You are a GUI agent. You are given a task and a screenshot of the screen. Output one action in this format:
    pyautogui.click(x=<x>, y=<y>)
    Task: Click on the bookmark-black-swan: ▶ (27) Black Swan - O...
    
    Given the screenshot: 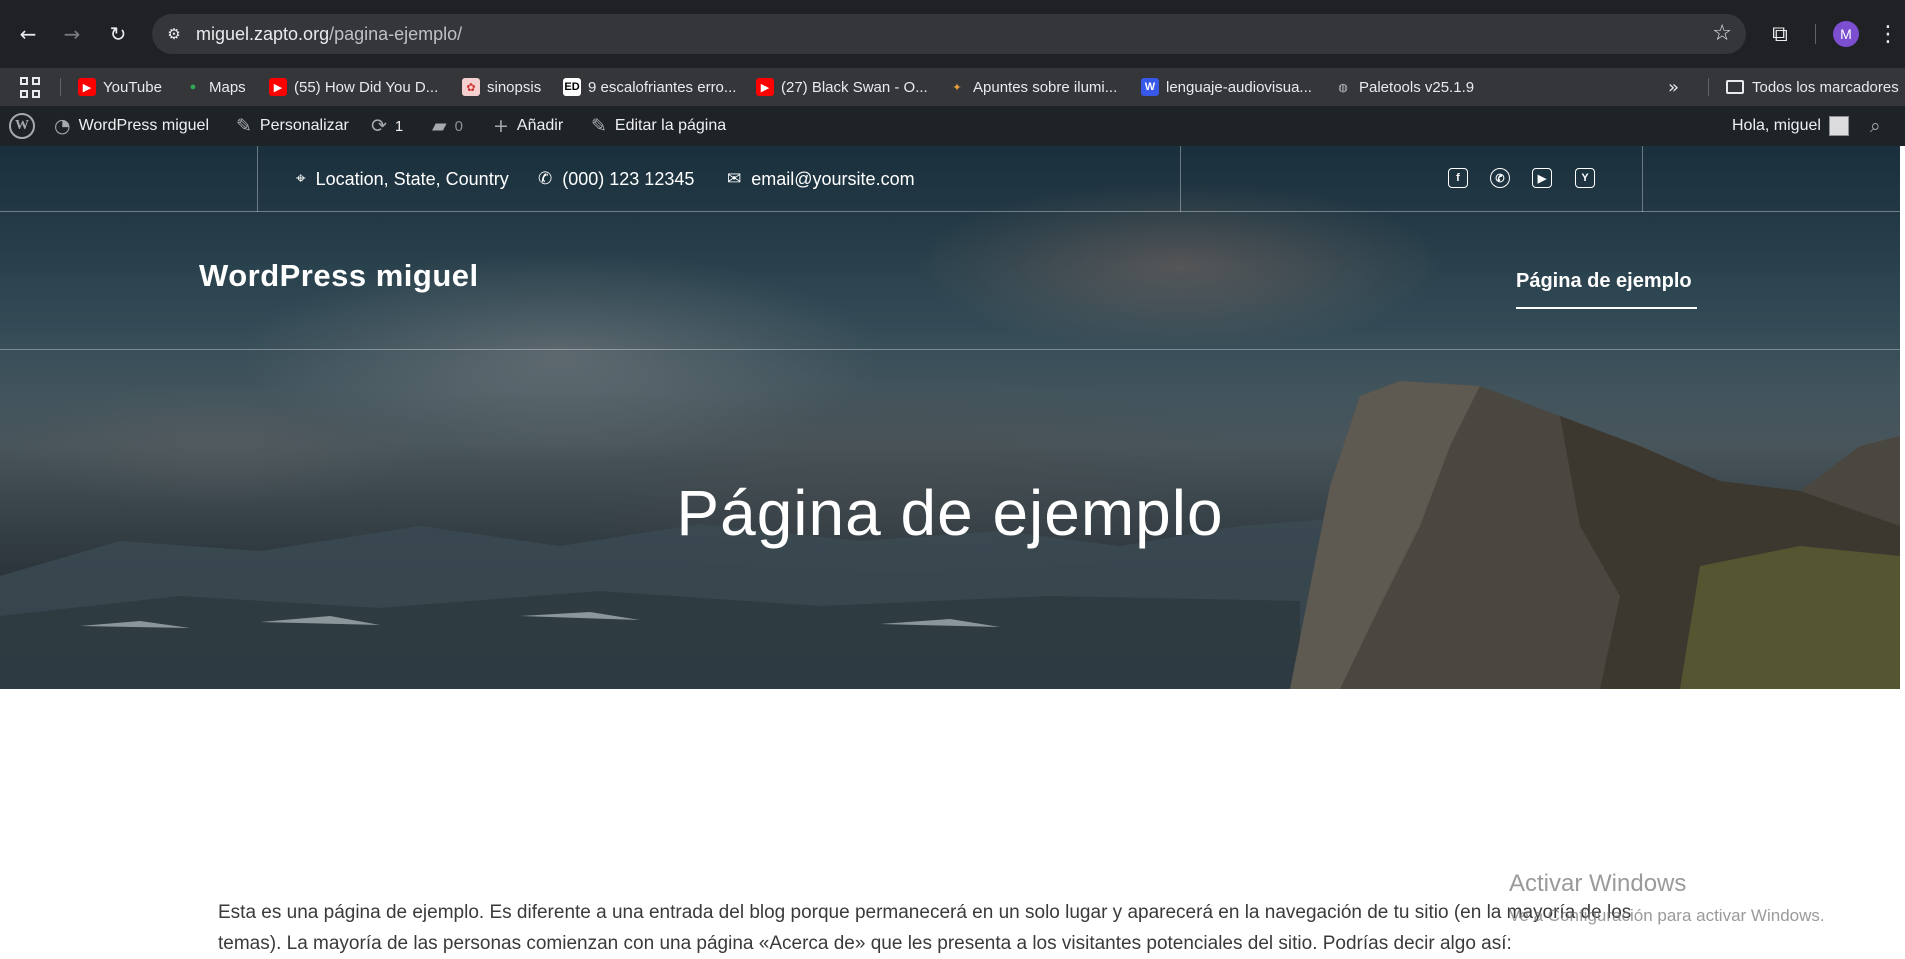 What is the action you would take?
    pyautogui.click(x=842, y=87)
    